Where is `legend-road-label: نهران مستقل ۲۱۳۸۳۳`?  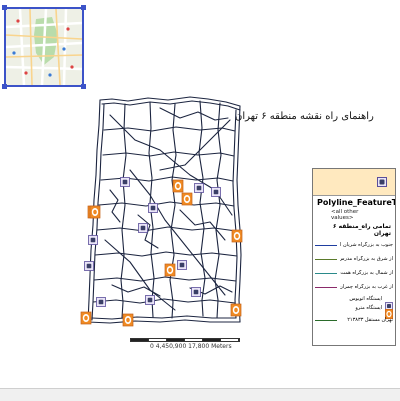
legend-road-label: نهران مستقل ۲۱۳۸۳۳ is located at coordinates (370, 320).